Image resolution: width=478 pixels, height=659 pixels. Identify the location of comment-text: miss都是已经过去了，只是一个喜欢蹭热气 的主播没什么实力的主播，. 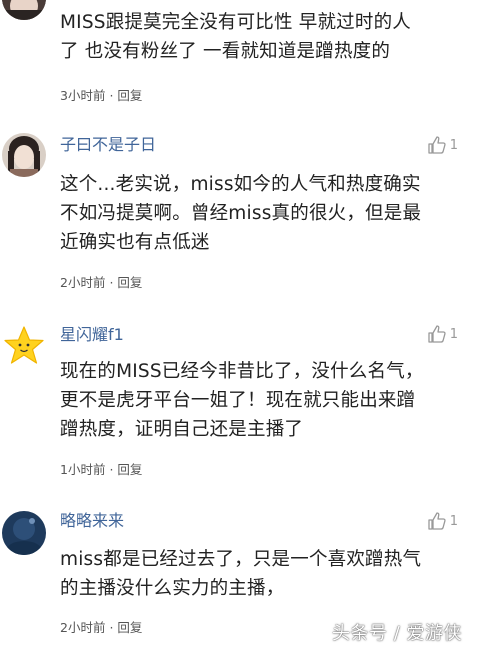
(260, 574).